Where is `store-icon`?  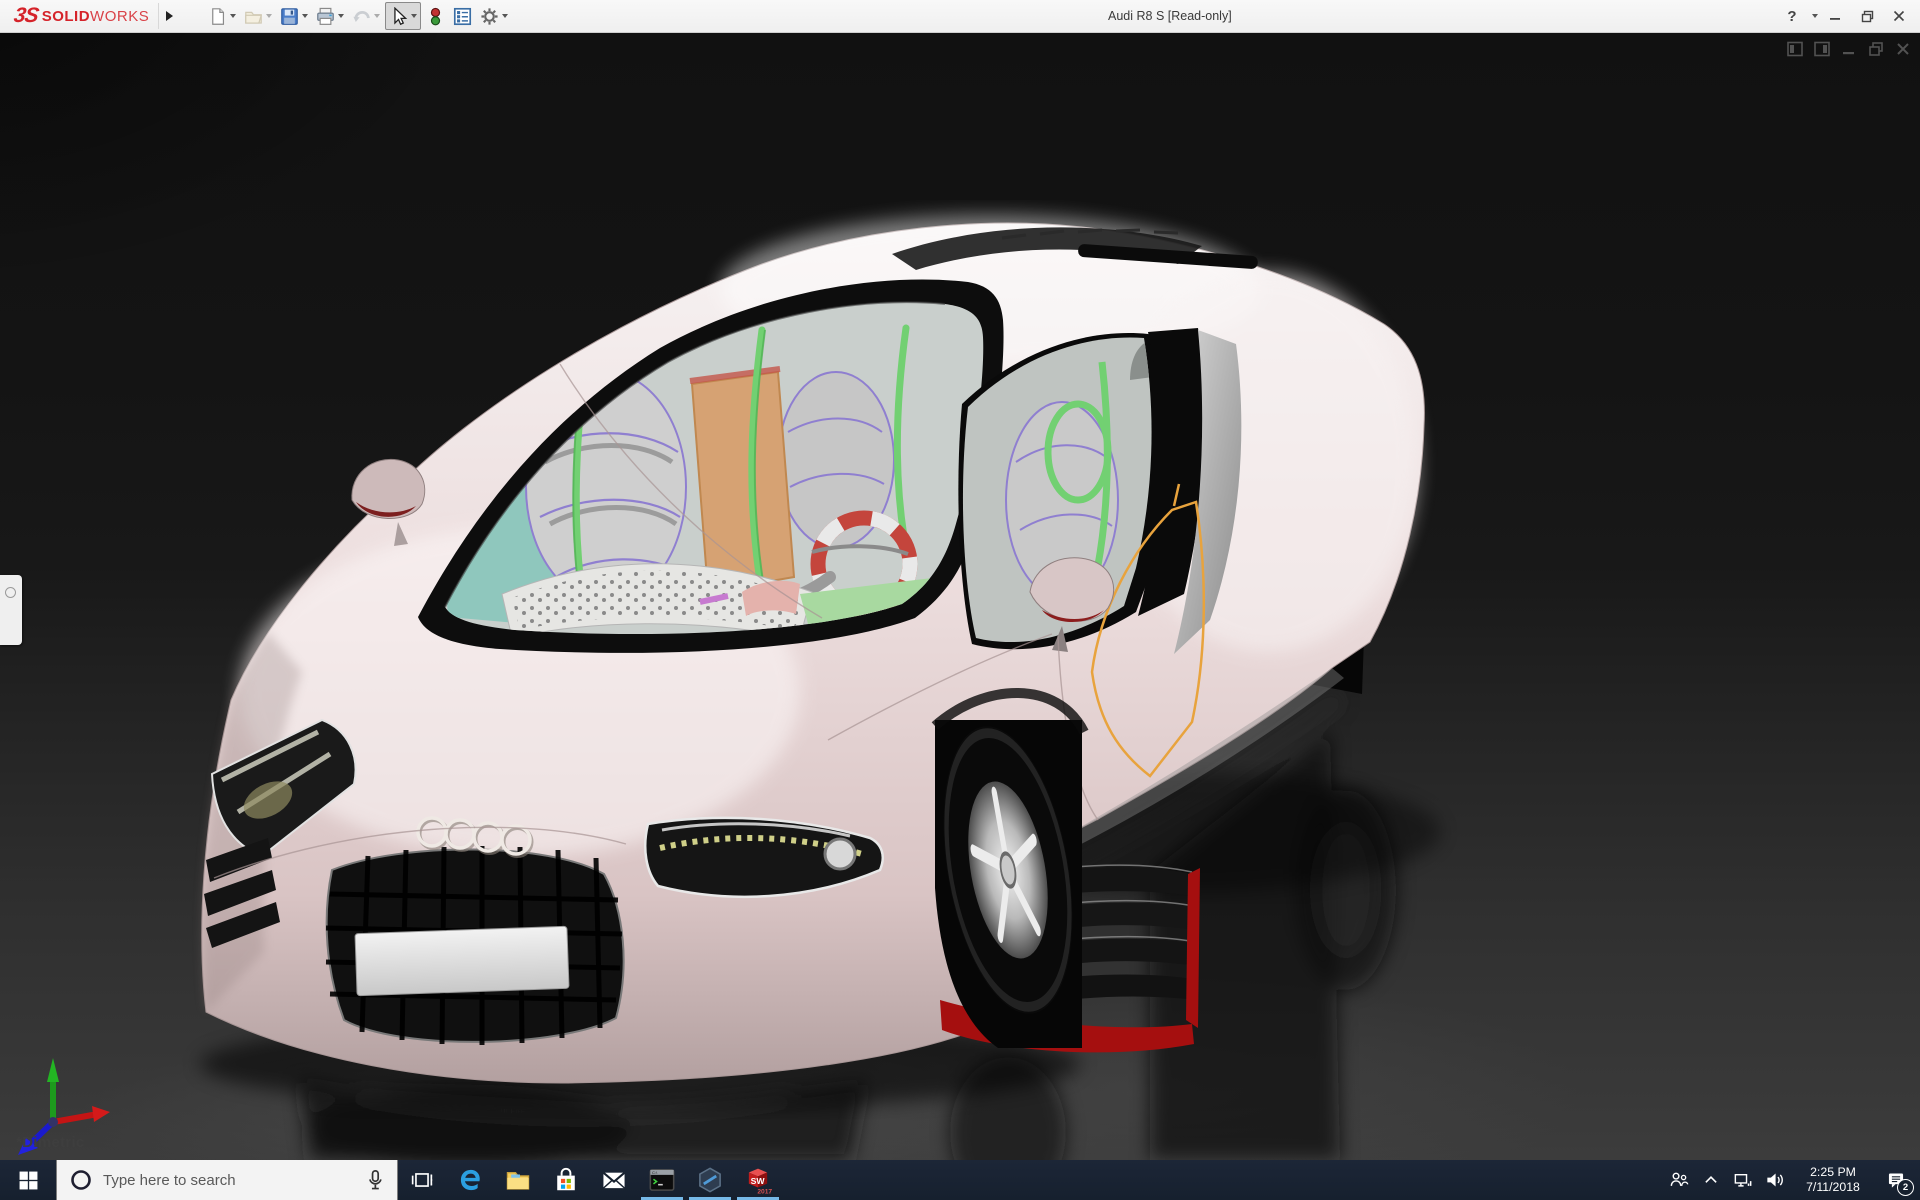
store-icon is located at coordinates (566, 1179).